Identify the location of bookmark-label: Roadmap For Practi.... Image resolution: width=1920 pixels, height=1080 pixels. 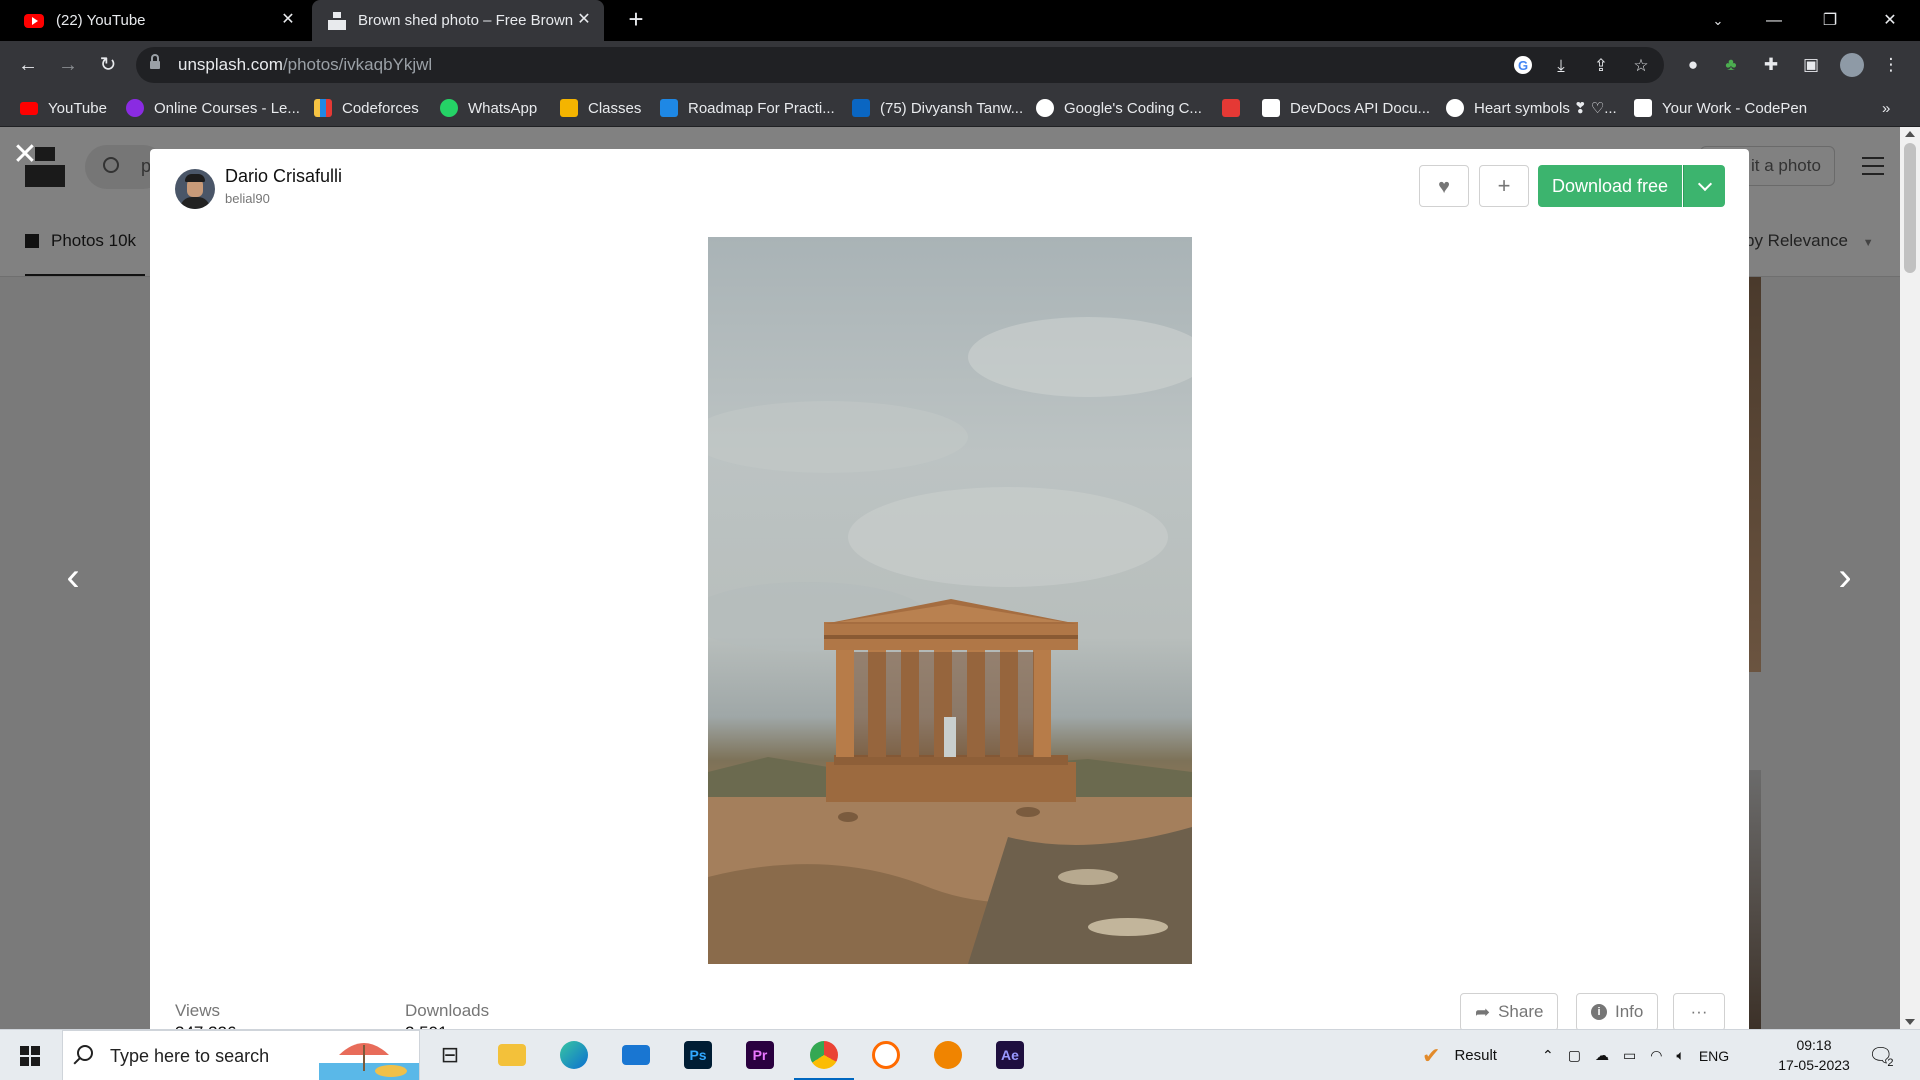
(761, 108).